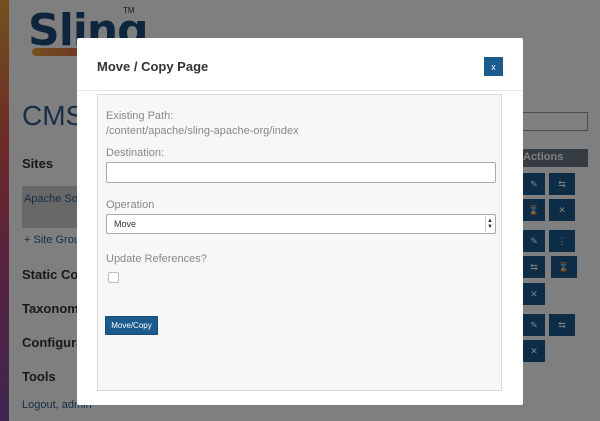  I want to click on operation-label: Operation, so click(130, 205).